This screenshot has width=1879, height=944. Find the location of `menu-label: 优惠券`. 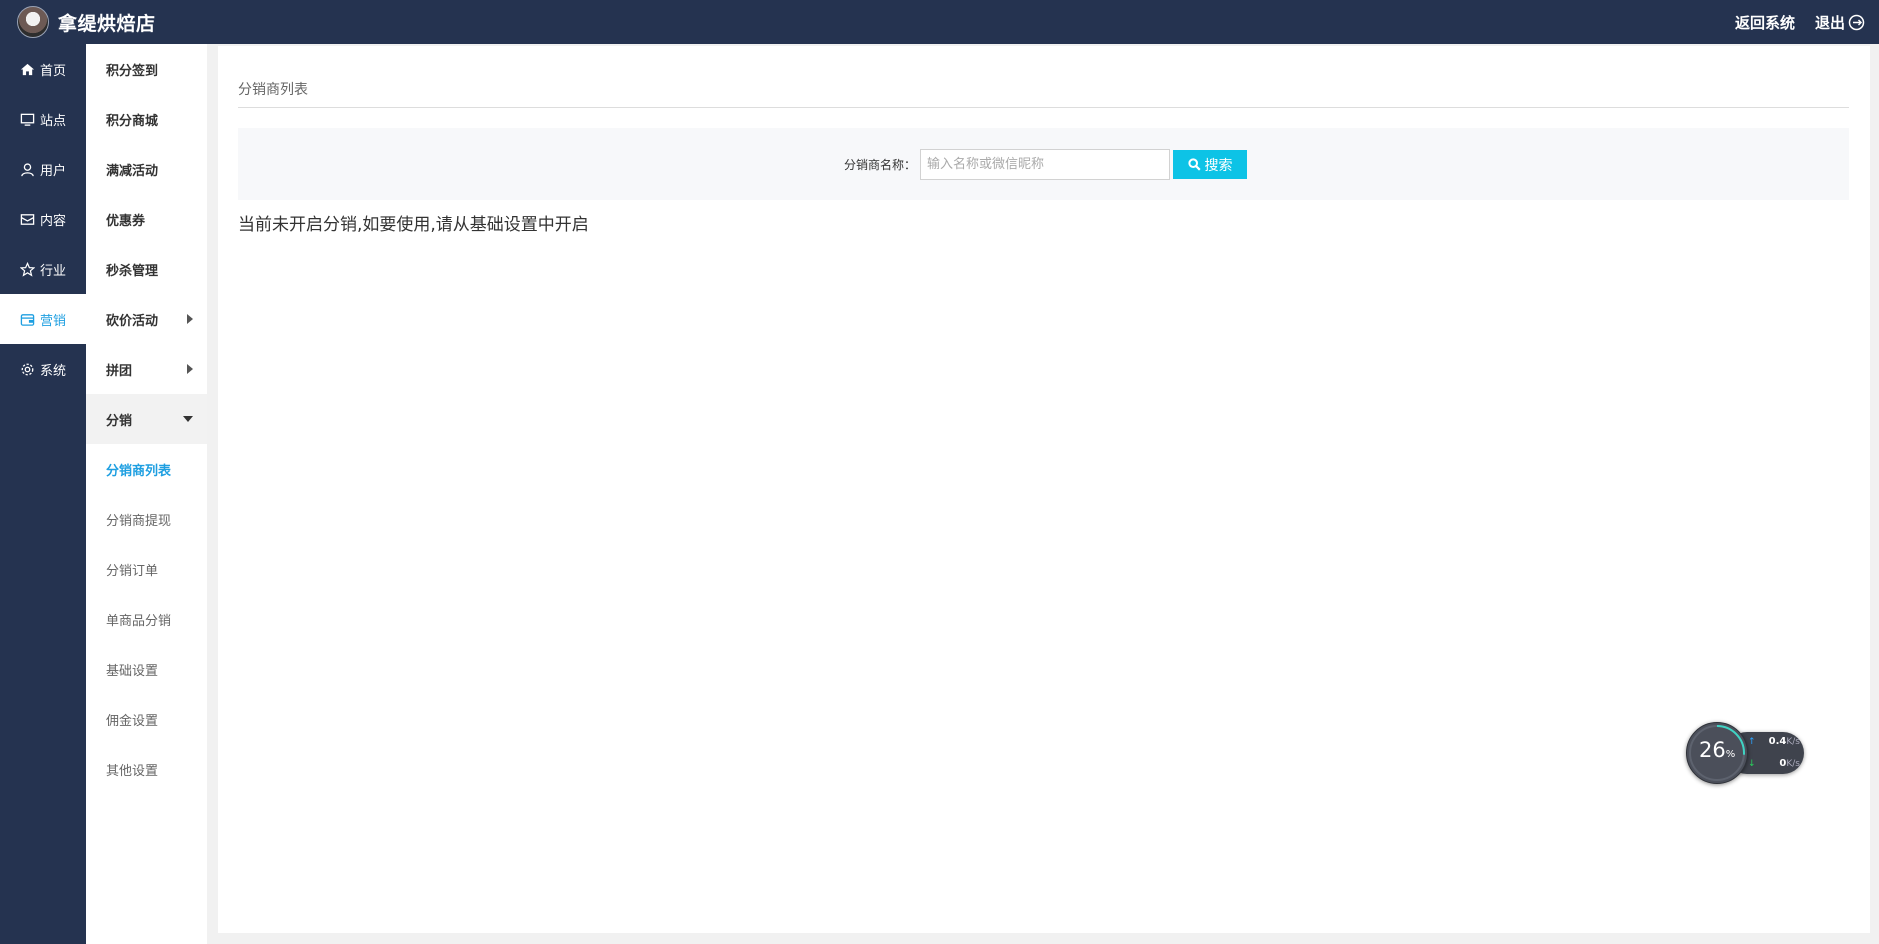

menu-label: 优惠券 is located at coordinates (126, 221).